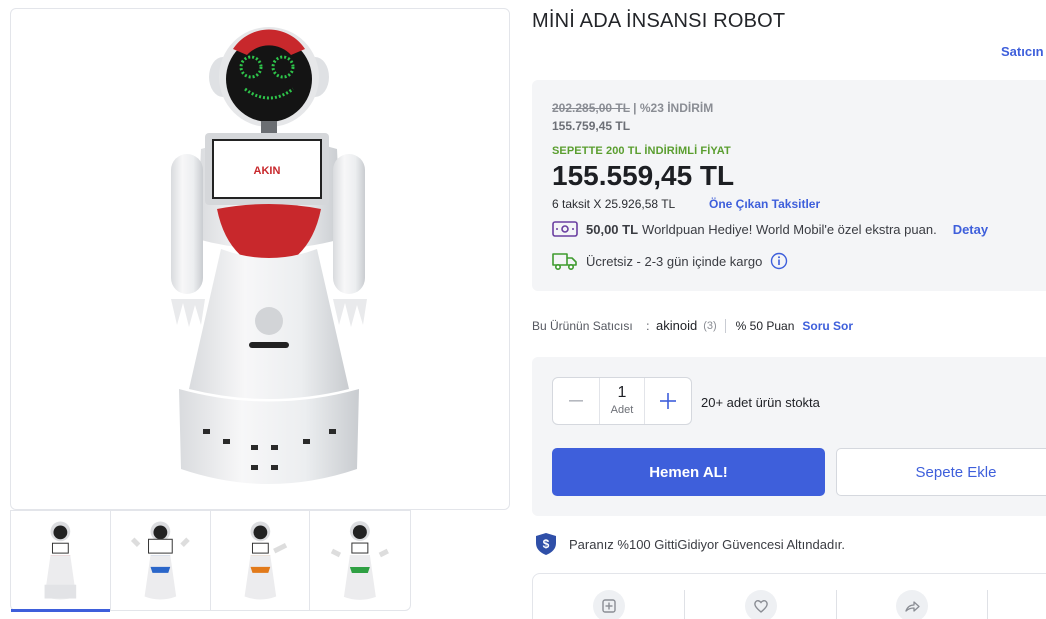 The height and width of the screenshot is (619, 1046). I want to click on quantity-field: 1 Adet, so click(622, 401).